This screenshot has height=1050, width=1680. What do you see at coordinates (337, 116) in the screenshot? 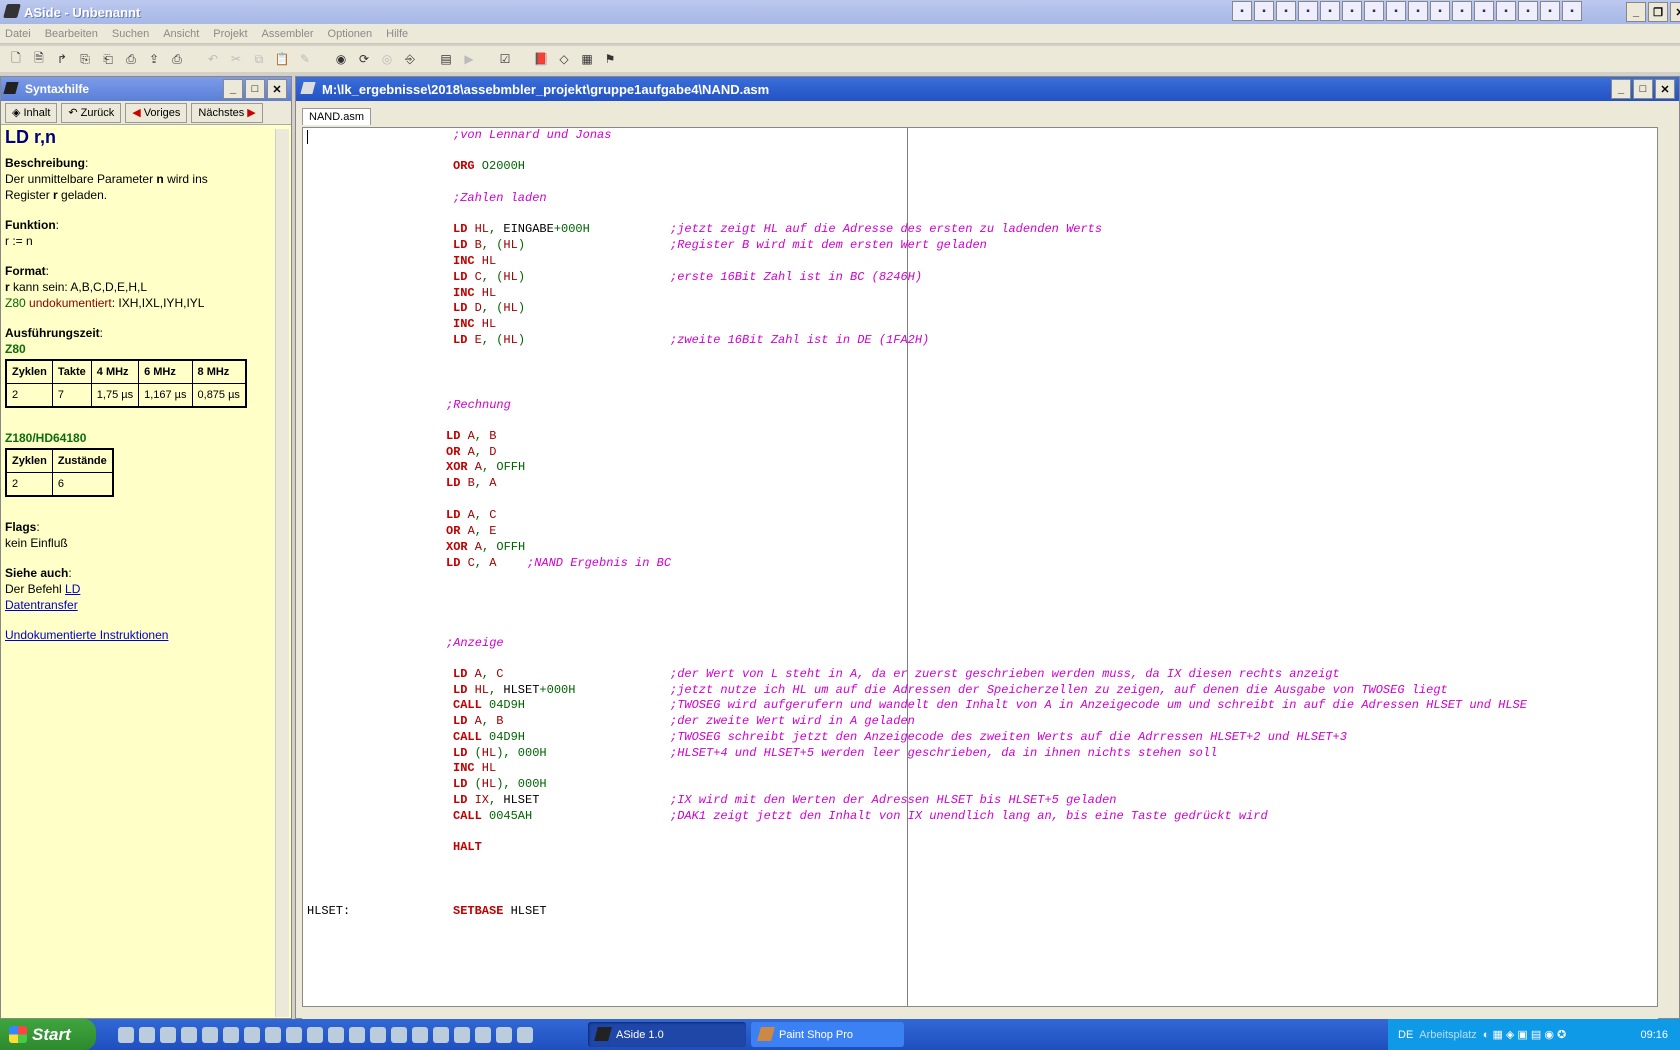
I see `tab-nand-asm: NAND.asm` at bounding box center [337, 116].